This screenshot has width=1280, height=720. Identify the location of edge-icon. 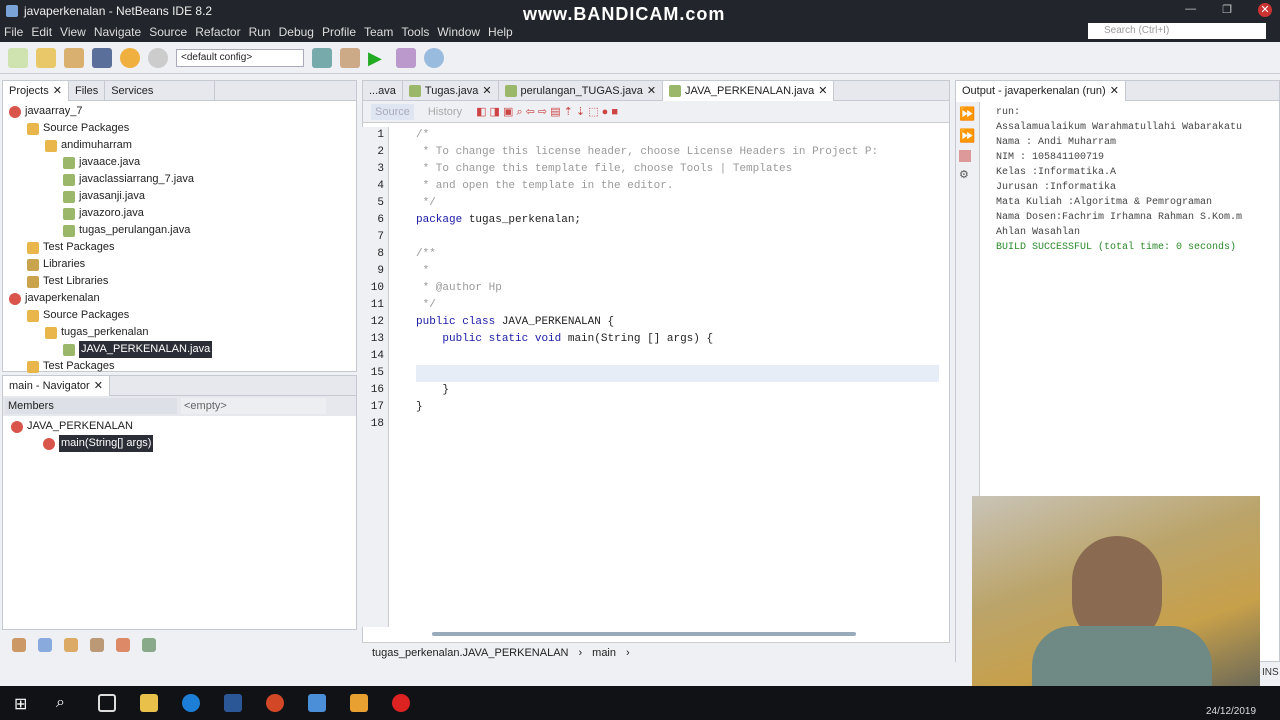
(191, 703).